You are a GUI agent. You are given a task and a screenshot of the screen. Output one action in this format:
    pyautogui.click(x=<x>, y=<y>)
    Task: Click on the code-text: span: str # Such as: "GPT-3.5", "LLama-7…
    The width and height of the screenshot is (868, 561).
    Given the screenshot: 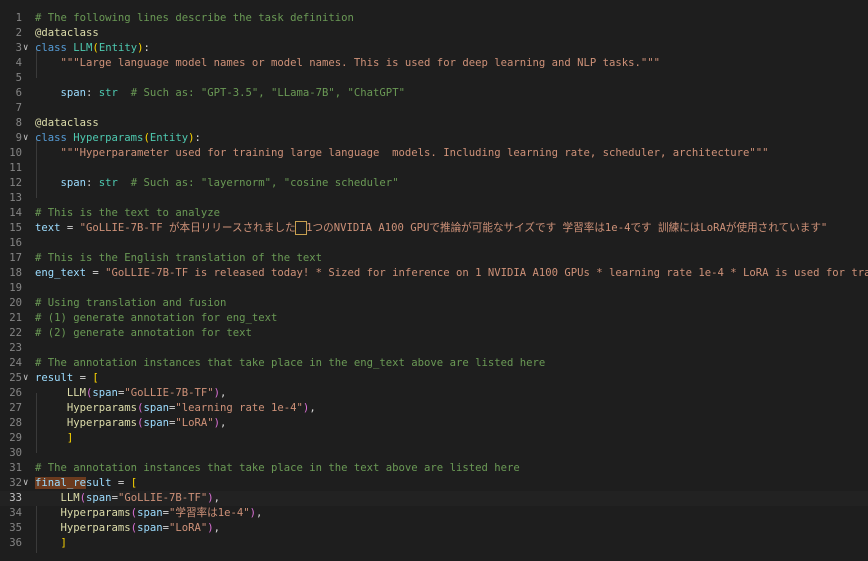 What is the action you would take?
    pyautogui.click(x=220, y=93)
    